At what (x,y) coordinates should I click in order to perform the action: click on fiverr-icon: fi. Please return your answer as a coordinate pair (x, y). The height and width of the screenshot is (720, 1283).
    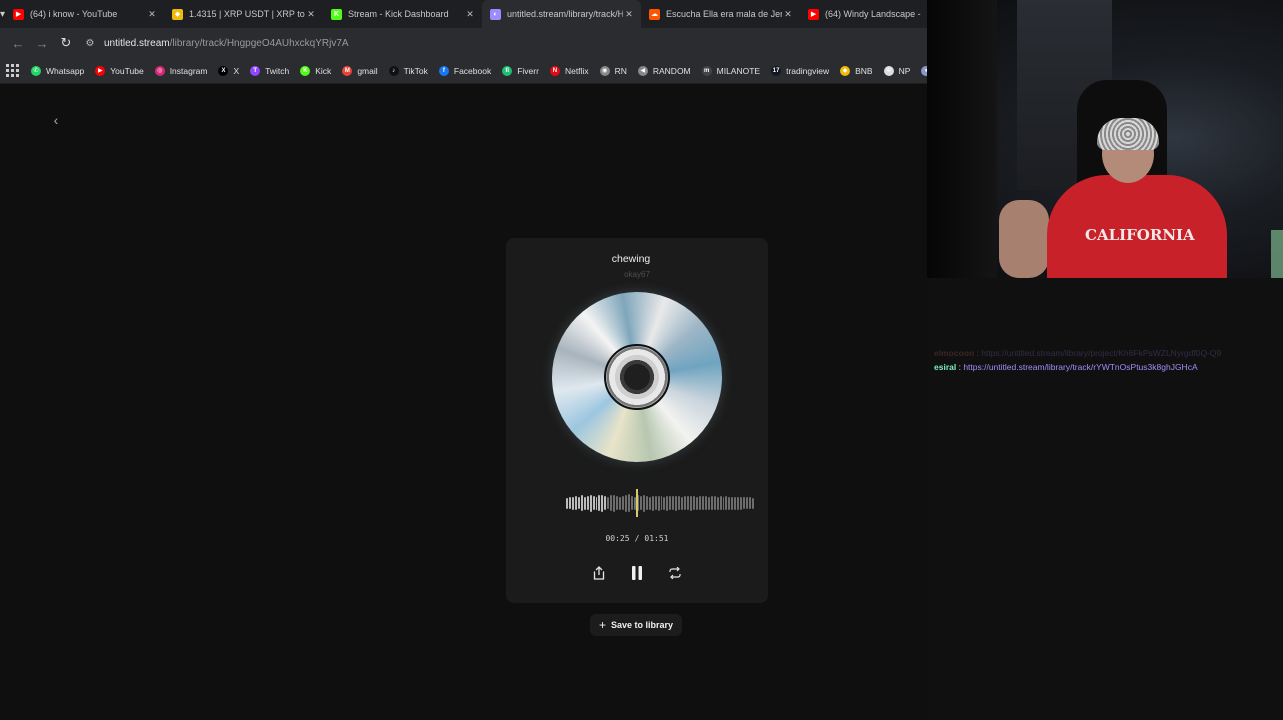
    Looking at the image, I should click on (507, 70).